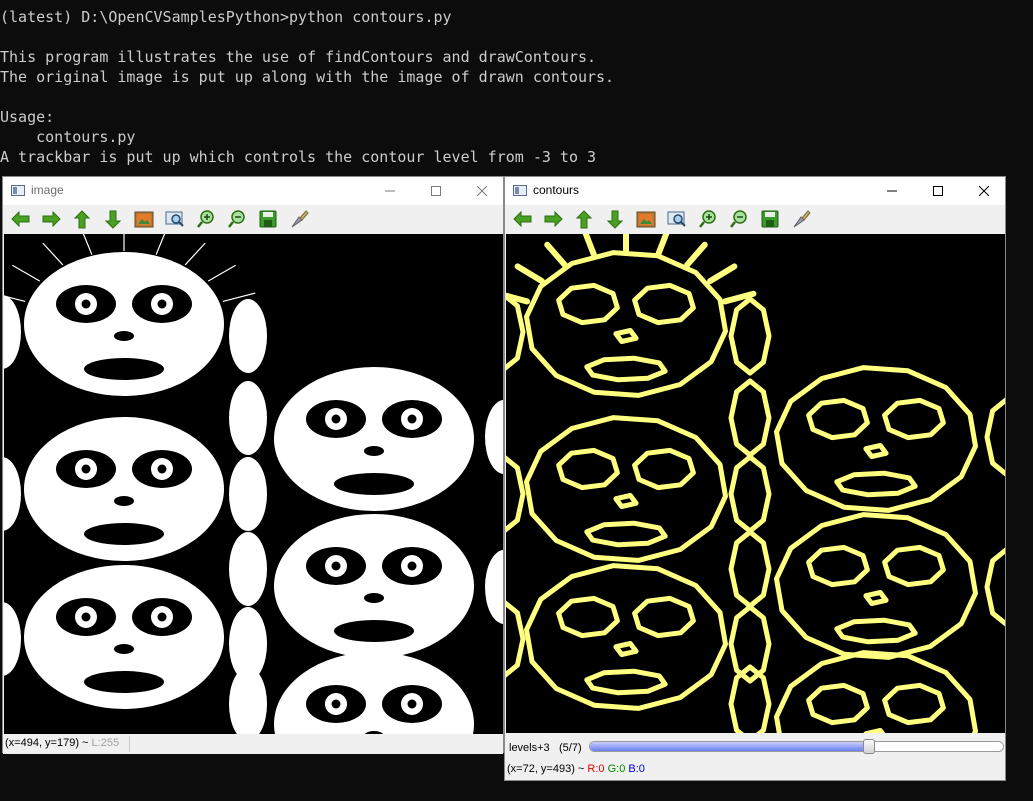 The image size is (1033, 801). Describe the element at coordinates (869, 746) in the screenshot. I see `trackbar-handle` at that location.